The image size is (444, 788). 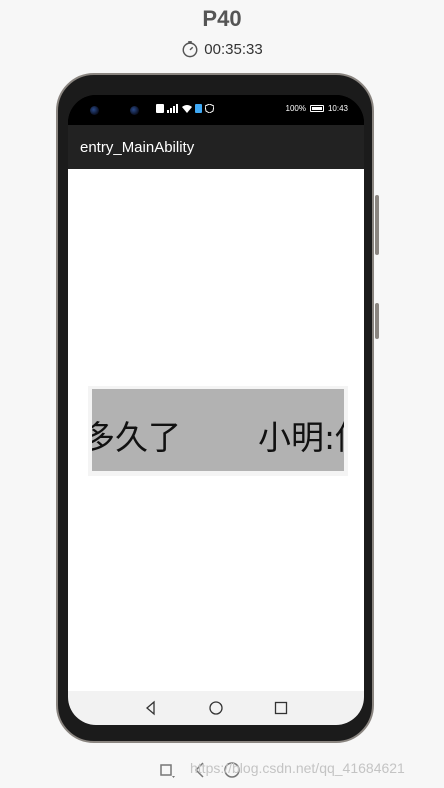 I want to click on timer-value: 00:35:33, so click(x=233, y=49).